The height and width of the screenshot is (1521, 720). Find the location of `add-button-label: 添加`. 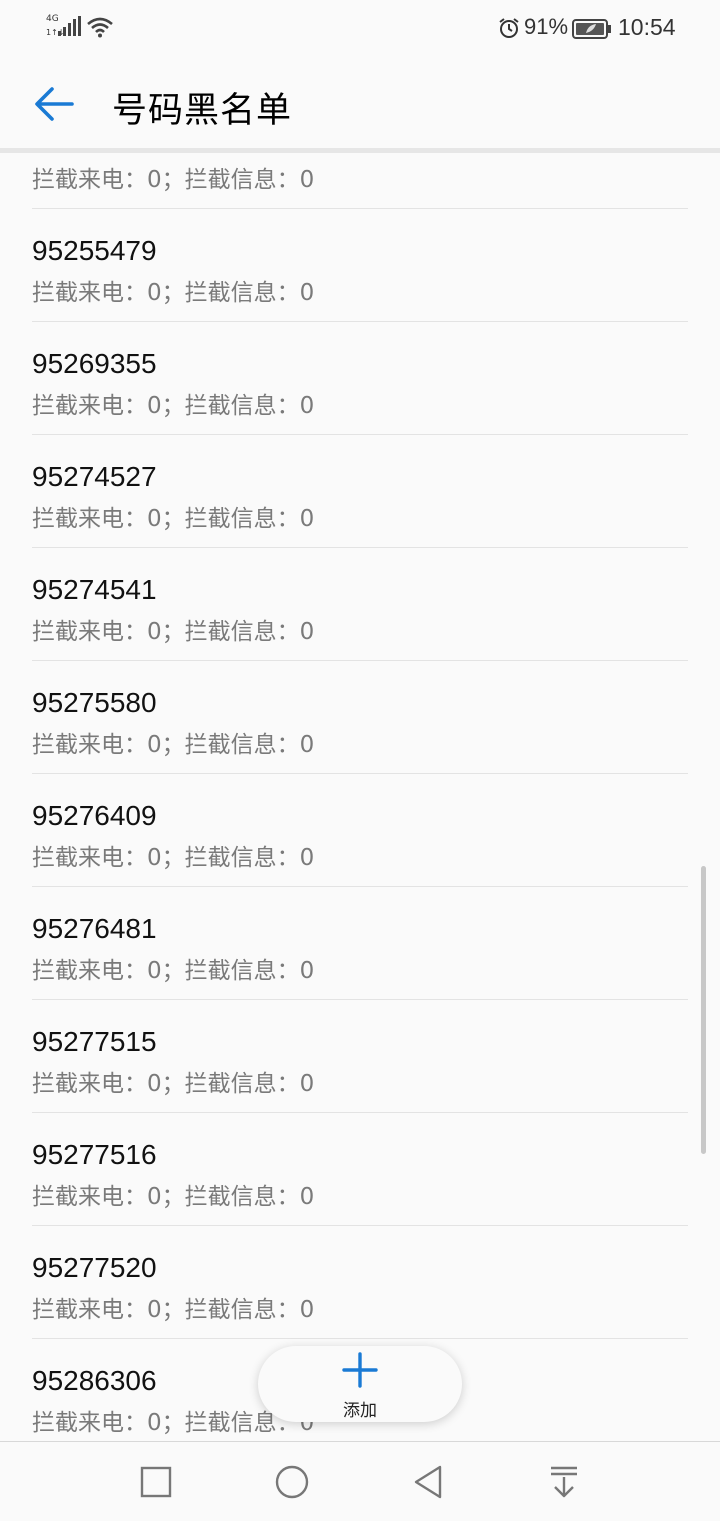

add-button-label: 添加 is located at coordinates (360, 1411).